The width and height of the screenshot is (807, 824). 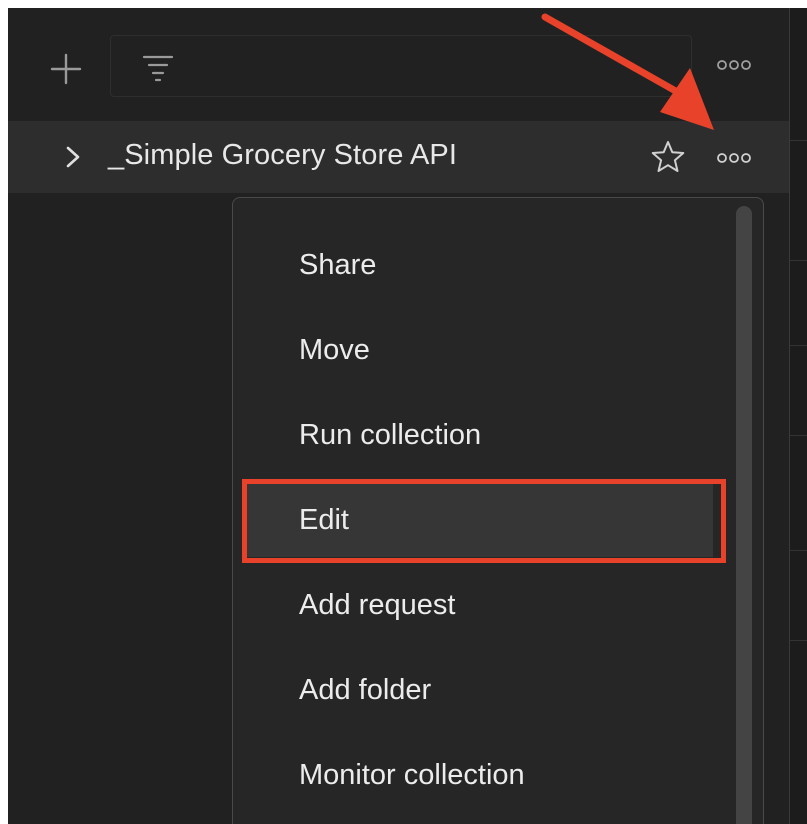 What do you see at coordinates (283, 155) in the screenshot?
I see `collection-name: _Simple Grocery Store API` at bounding box center [283, 155].